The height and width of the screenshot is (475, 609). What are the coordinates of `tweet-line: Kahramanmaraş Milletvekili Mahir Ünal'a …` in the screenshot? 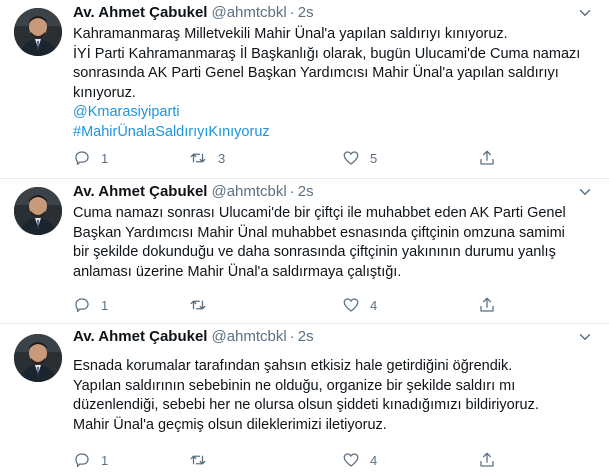 It's located at (290, 34).